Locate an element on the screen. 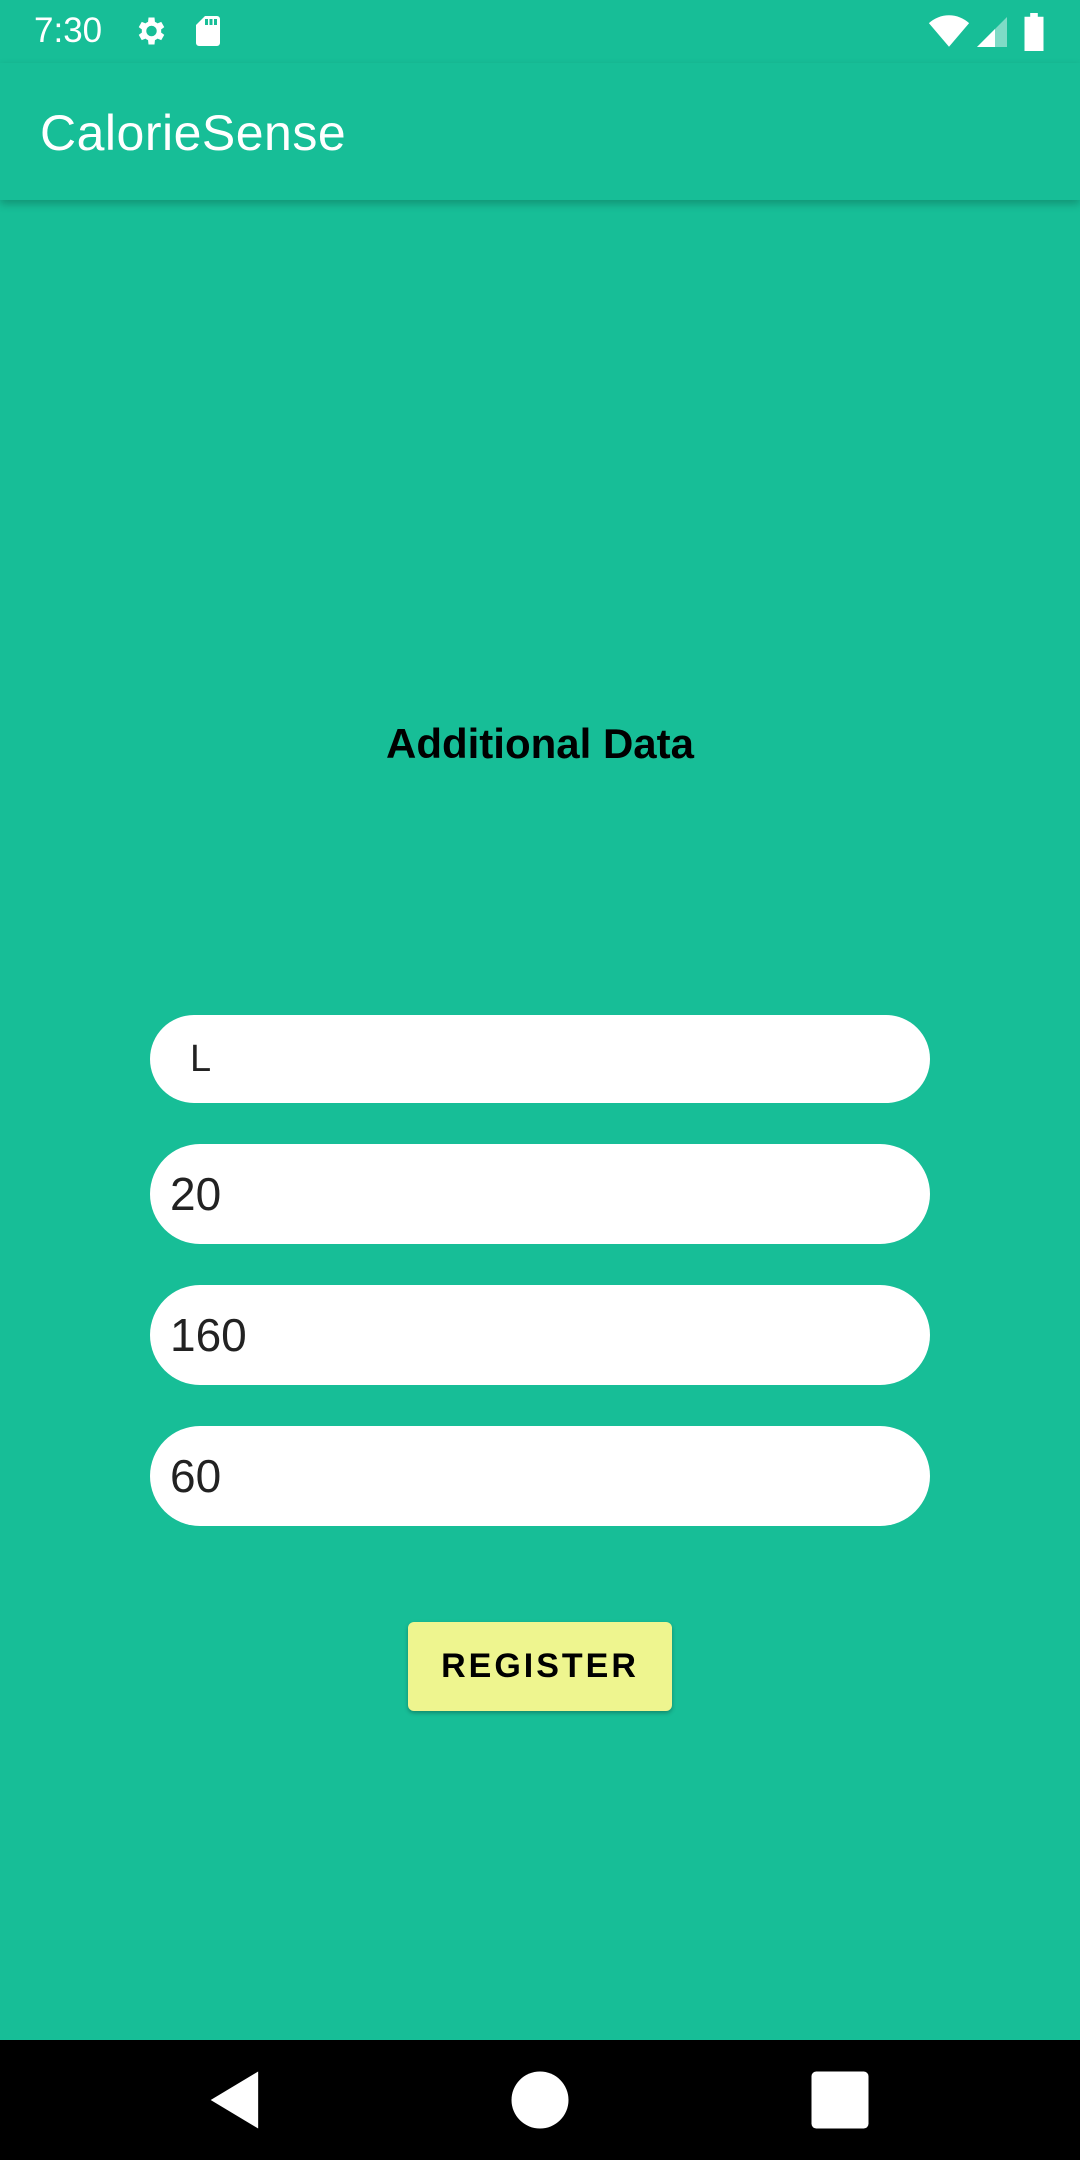  home-icon is located at coordinates (540, 2100).